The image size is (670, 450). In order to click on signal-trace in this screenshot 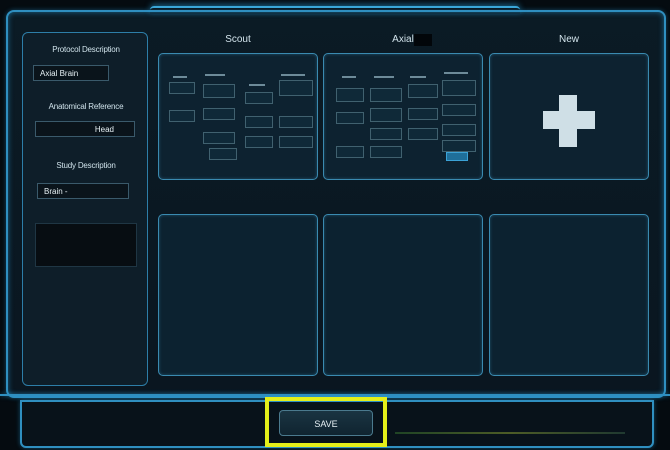, I will do `click(510, 433)`.